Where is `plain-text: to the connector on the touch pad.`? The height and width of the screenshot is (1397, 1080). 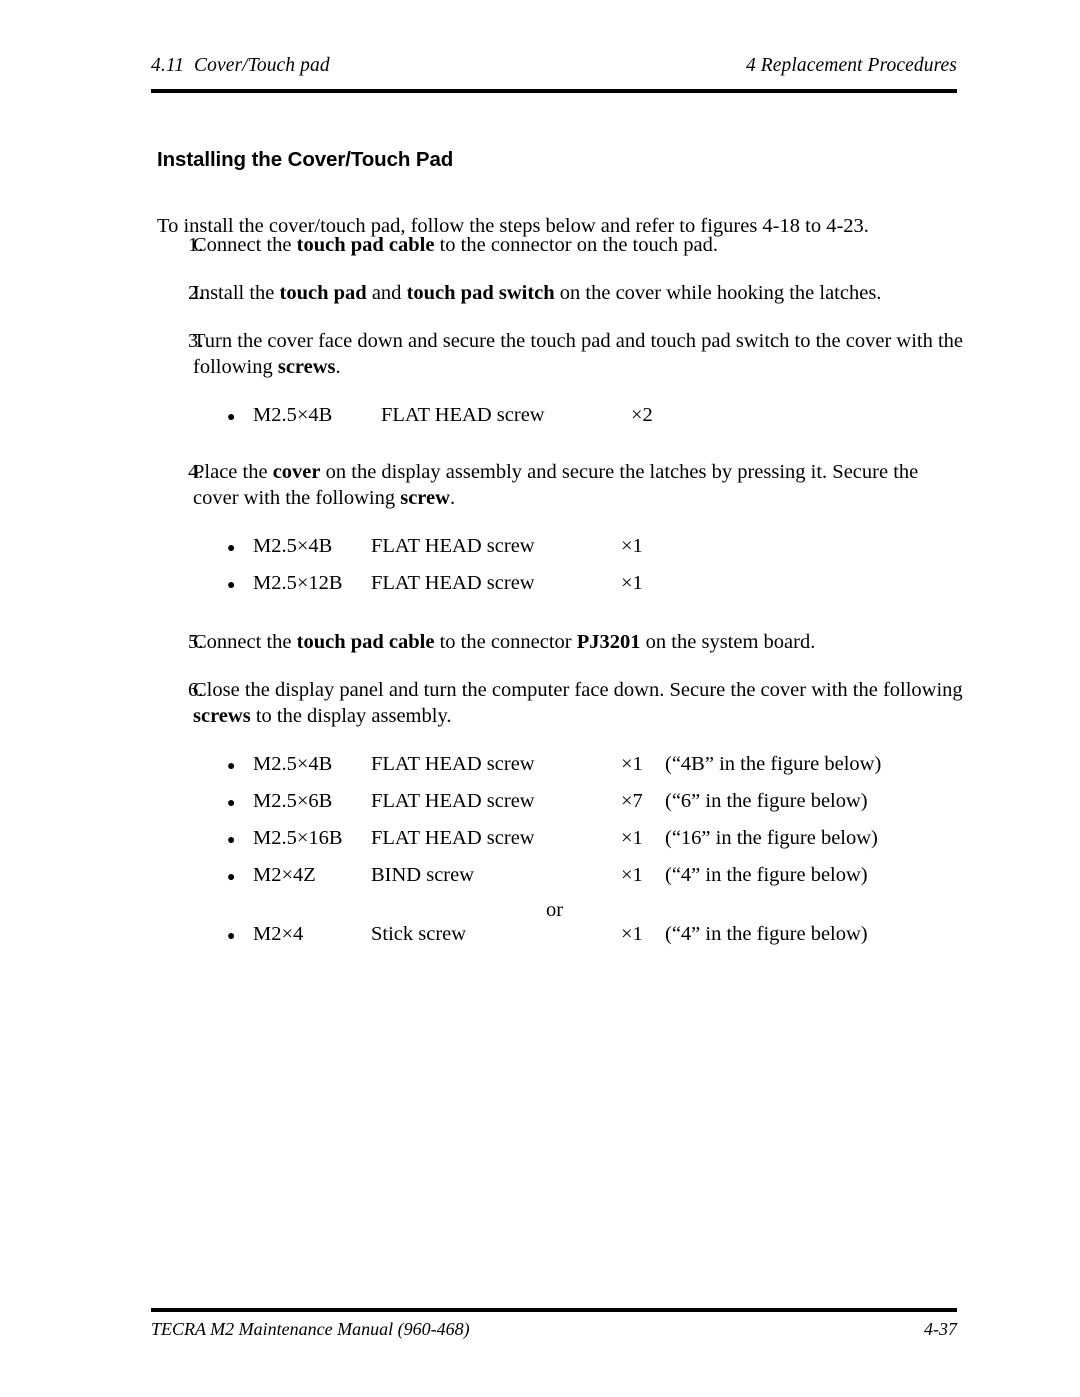 plain-text: to the connector on the touch pad. is located at coordinates (576, 245).